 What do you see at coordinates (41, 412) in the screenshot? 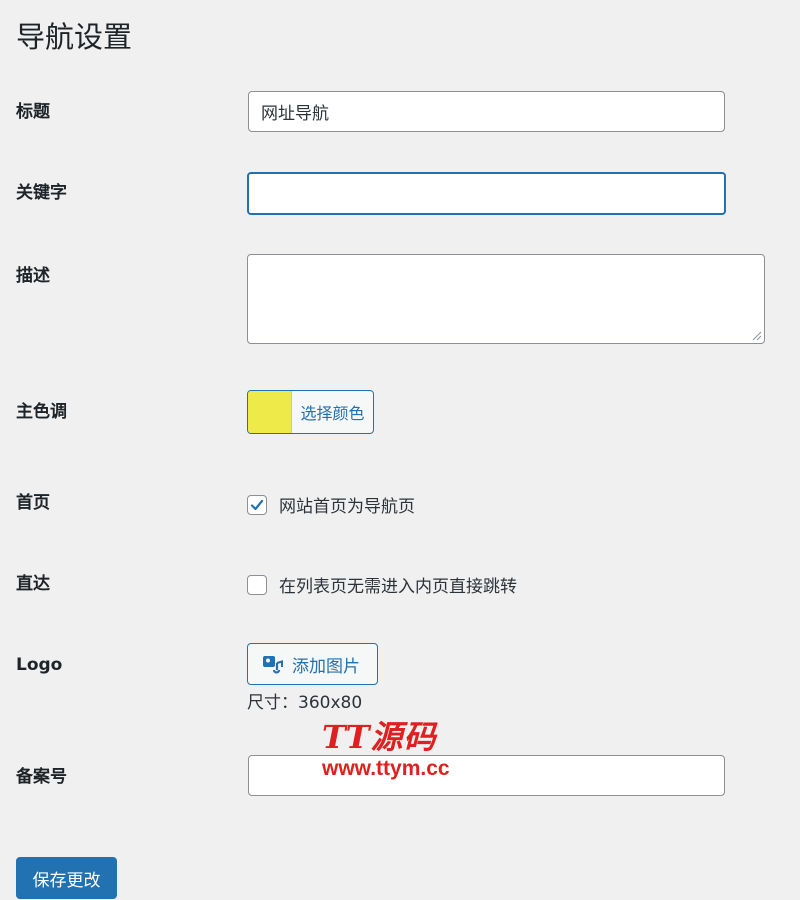
I see `theme-color-label: 主色调` at bounding box center [41, 412].